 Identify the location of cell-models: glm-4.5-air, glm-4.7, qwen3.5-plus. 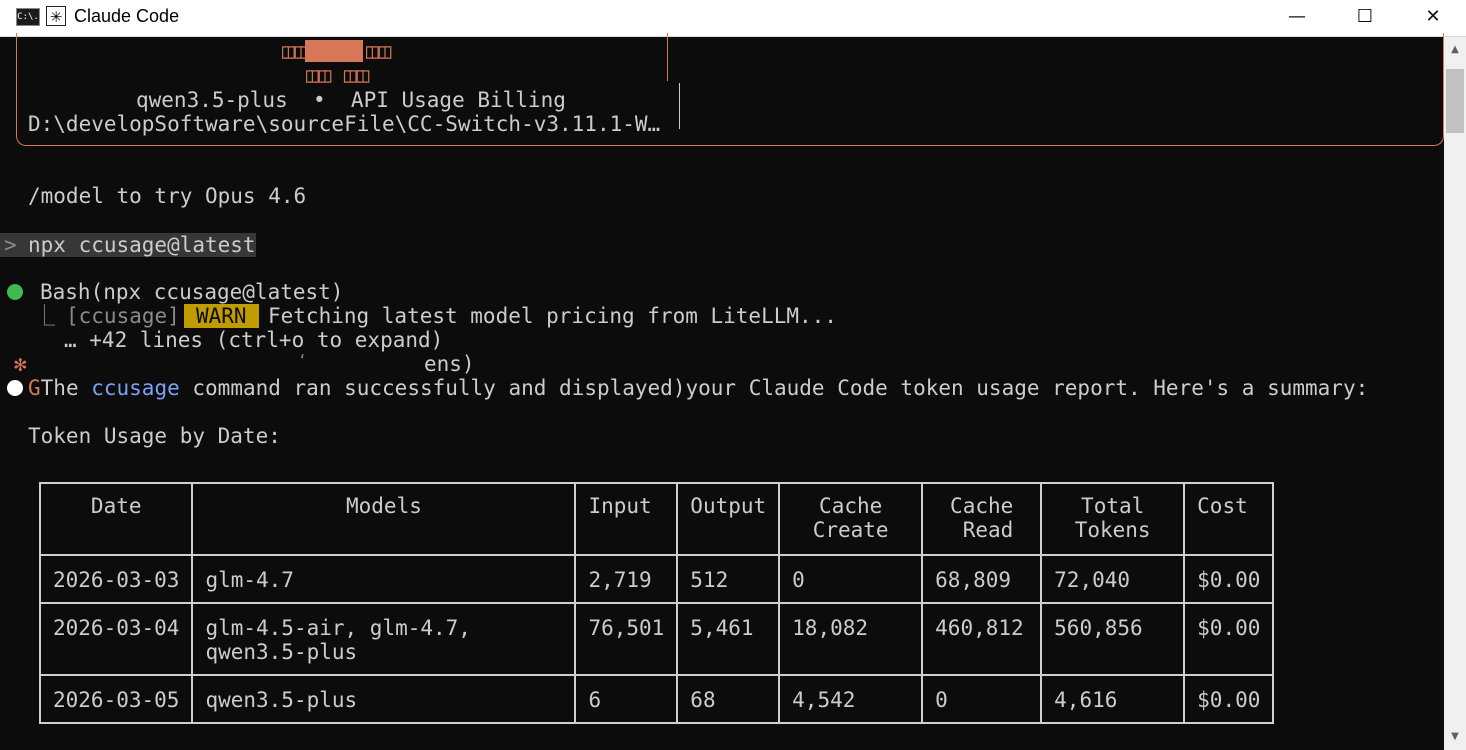
(384, 639).